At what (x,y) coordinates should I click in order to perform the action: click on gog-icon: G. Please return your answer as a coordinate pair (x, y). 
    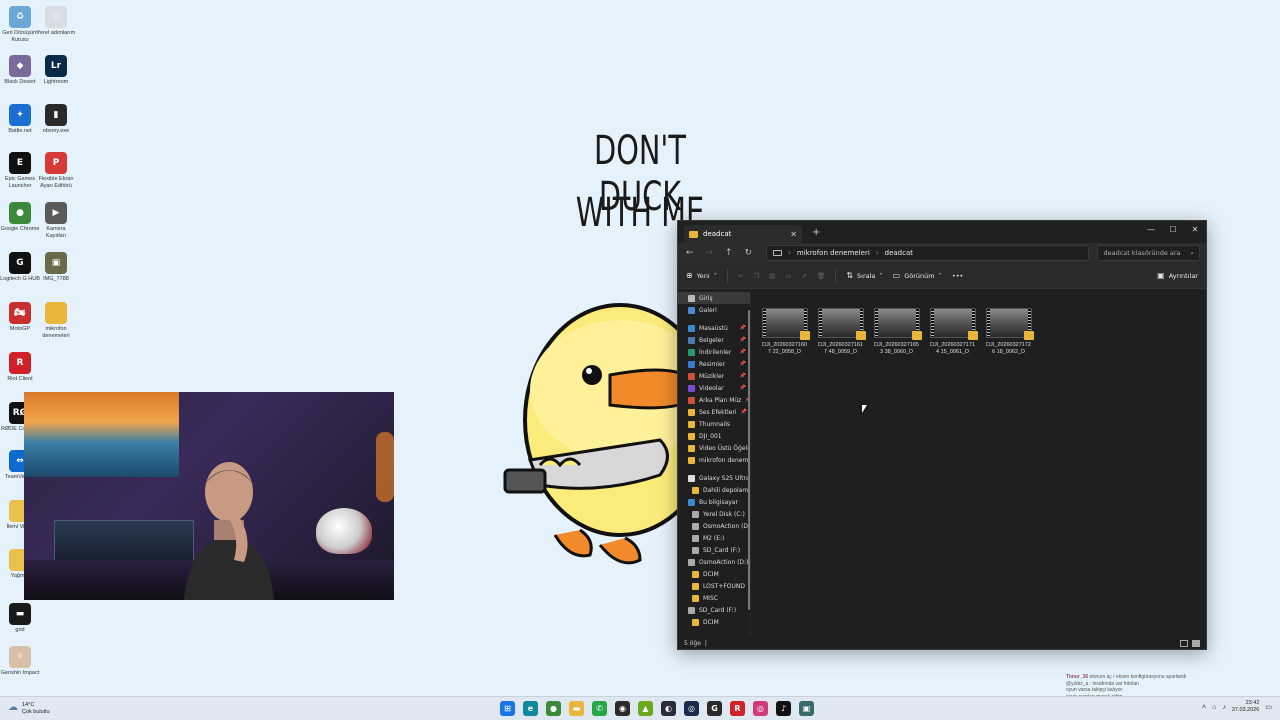
    Looking at the image, I should click on (714, 708).